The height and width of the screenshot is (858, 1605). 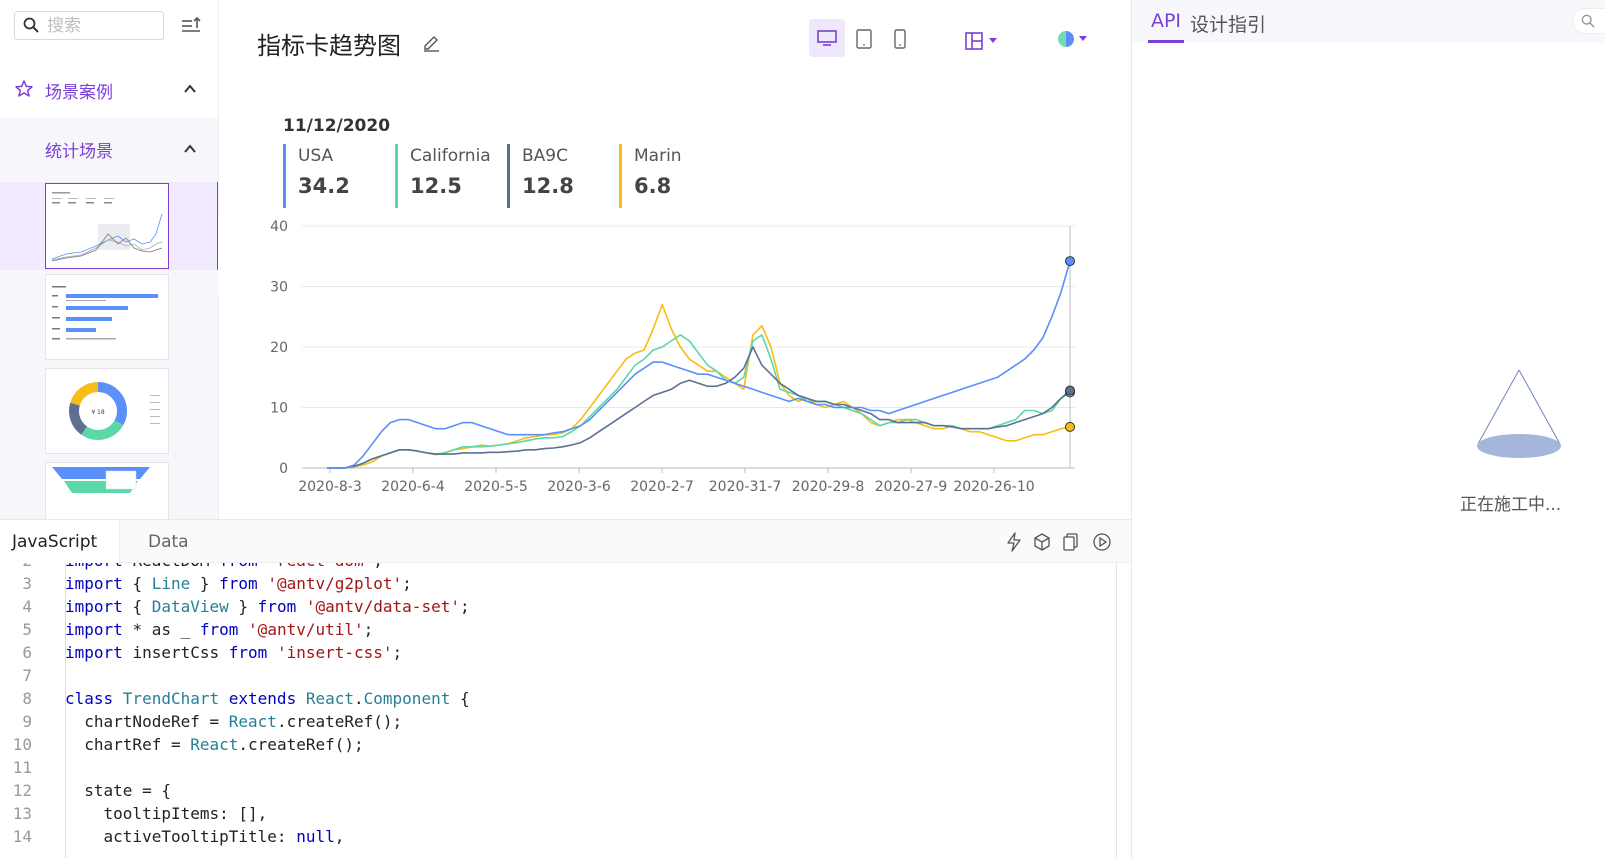 I want to click on submenu-statistics: 统计场景, so click(x=109, y=150).